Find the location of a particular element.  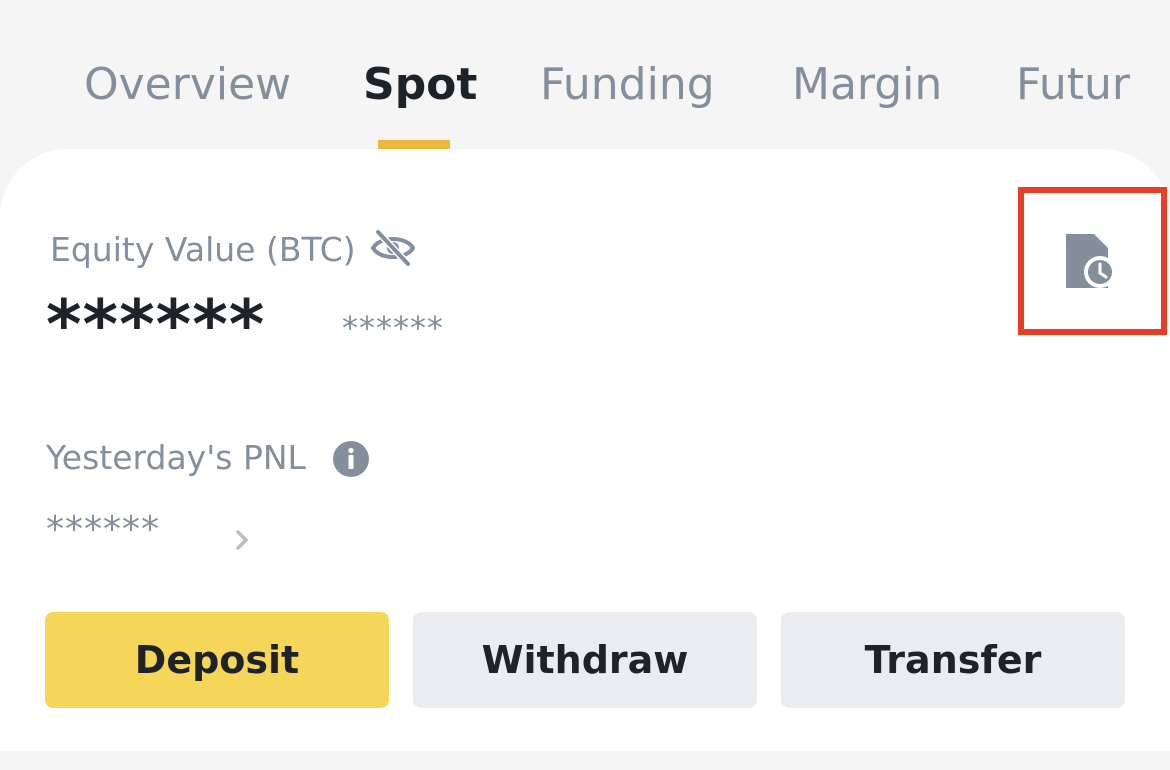

equity-value-label: Equity Value (BTC) is located at coordinates (203, 249).